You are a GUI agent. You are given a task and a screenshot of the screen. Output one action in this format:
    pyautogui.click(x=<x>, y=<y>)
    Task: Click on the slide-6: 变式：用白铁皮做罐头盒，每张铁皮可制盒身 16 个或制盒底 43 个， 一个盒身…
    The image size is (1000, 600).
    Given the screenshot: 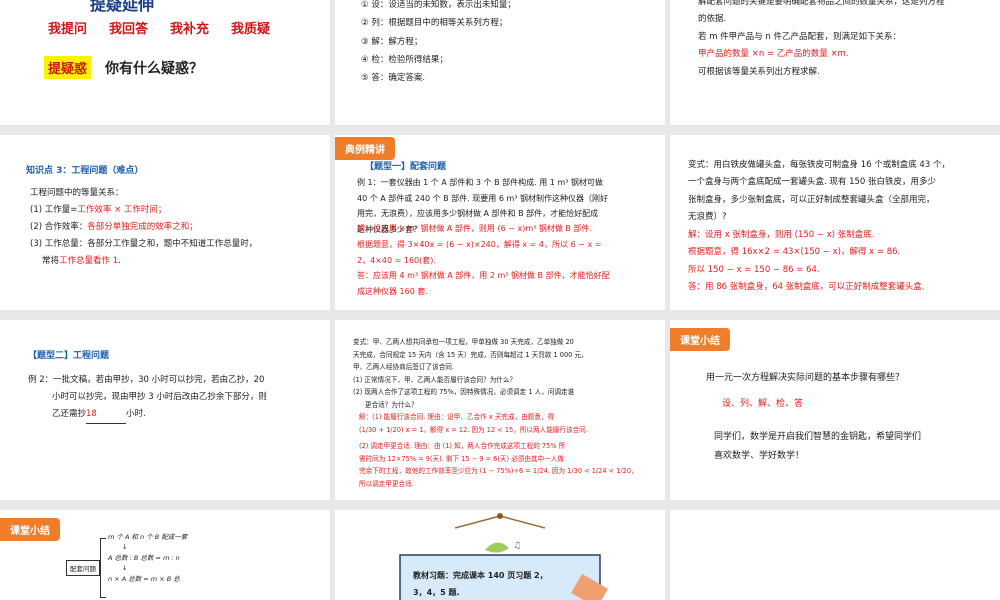 What is the action you would take?
    pyautogui.click(x=835, y=222)
    